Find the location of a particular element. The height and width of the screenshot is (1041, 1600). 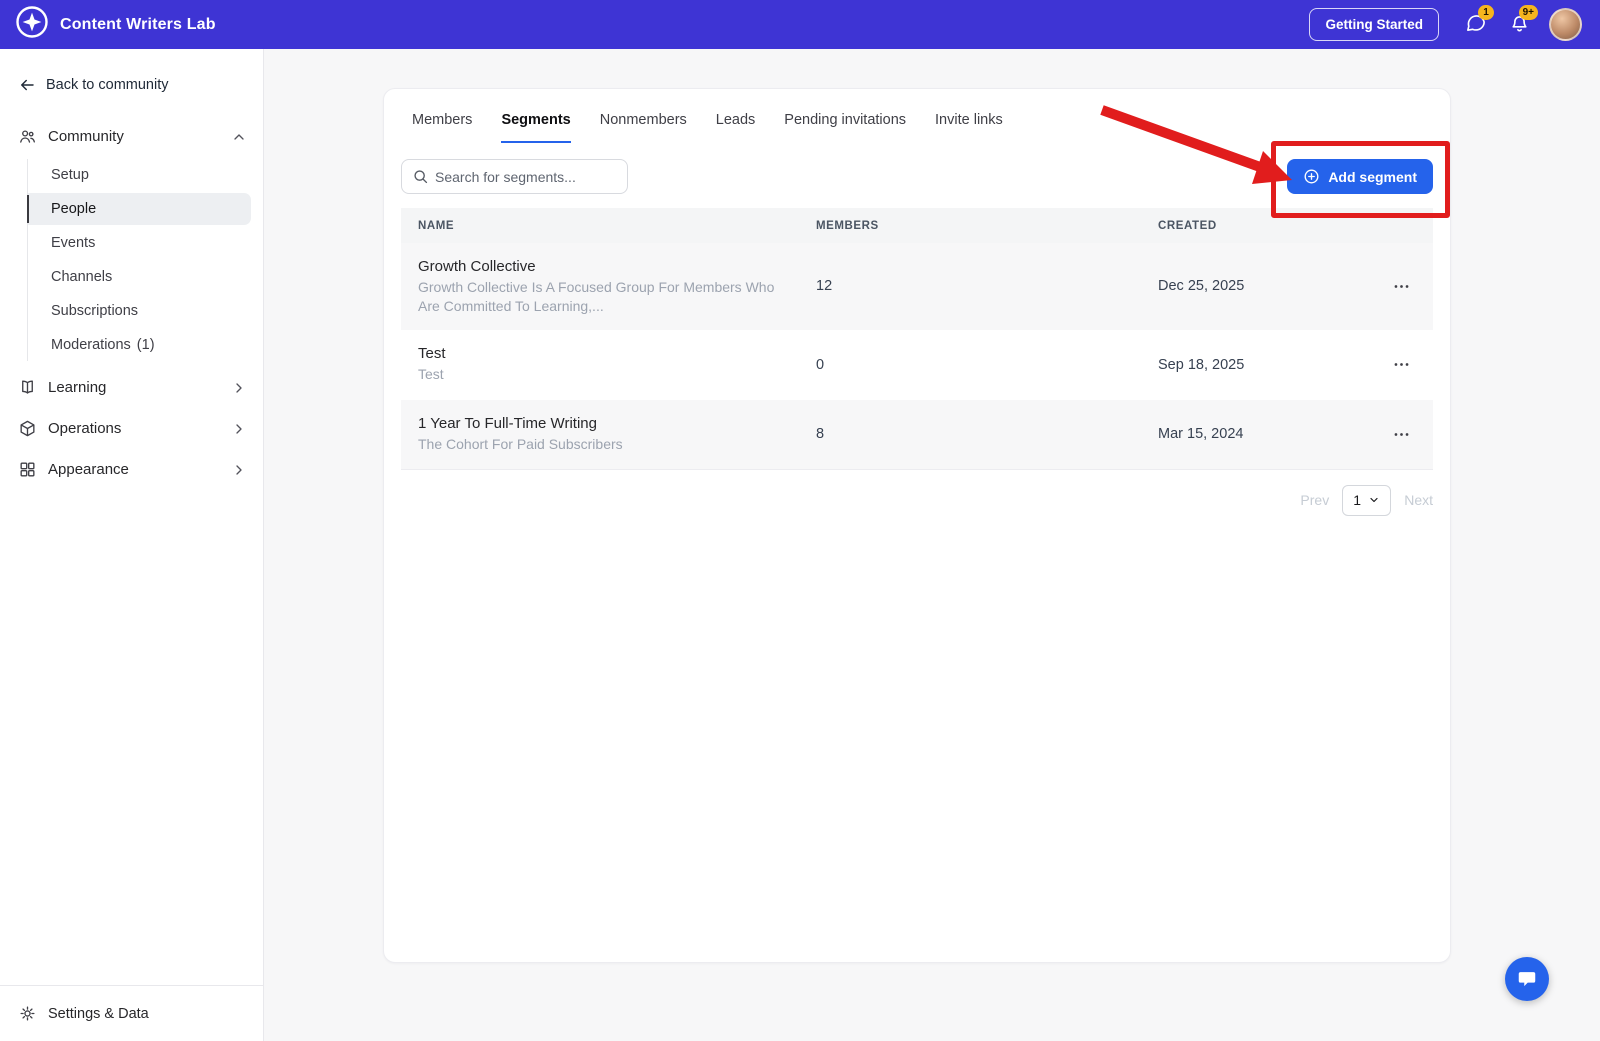

next-page-button: Next is located at coordinates (1418, 500).